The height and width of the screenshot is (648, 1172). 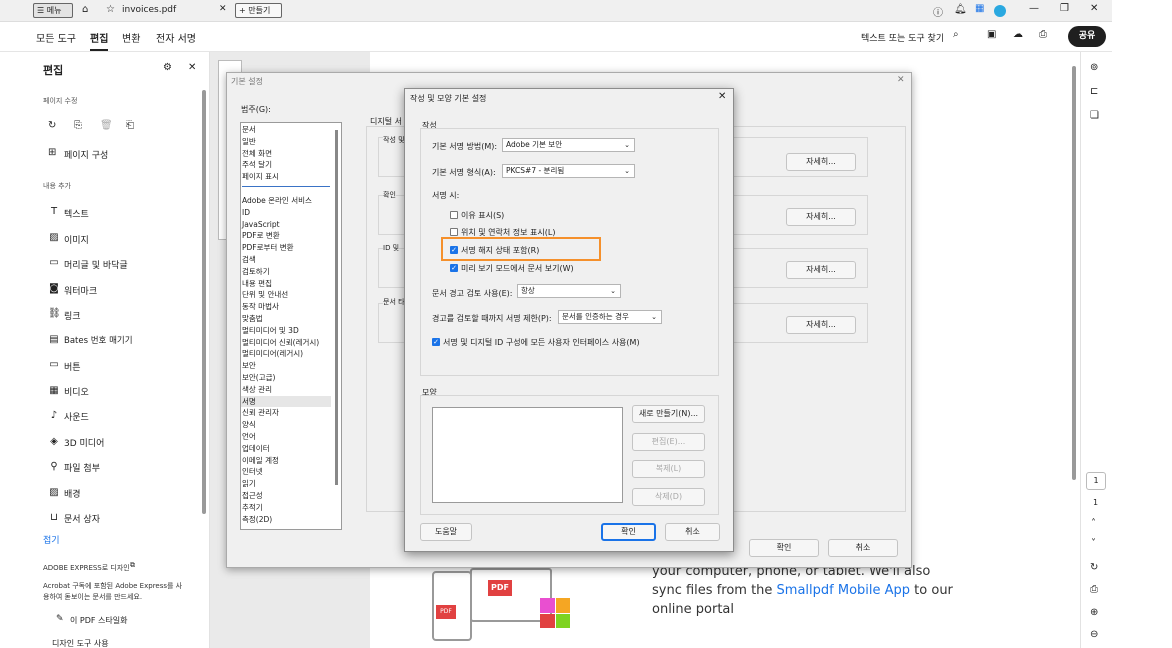 What do you see at coordinates (1087, 36) in the screenshot?
I see `share-button: 공유` at bounding box center [1087, 36].